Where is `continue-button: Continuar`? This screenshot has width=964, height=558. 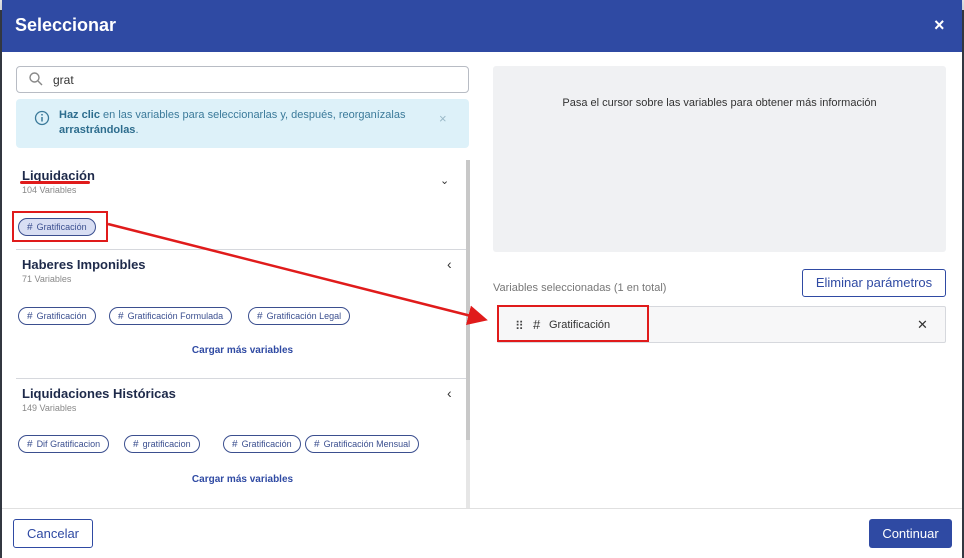 continue-button: Continuar is located at coordinates (910, 533).